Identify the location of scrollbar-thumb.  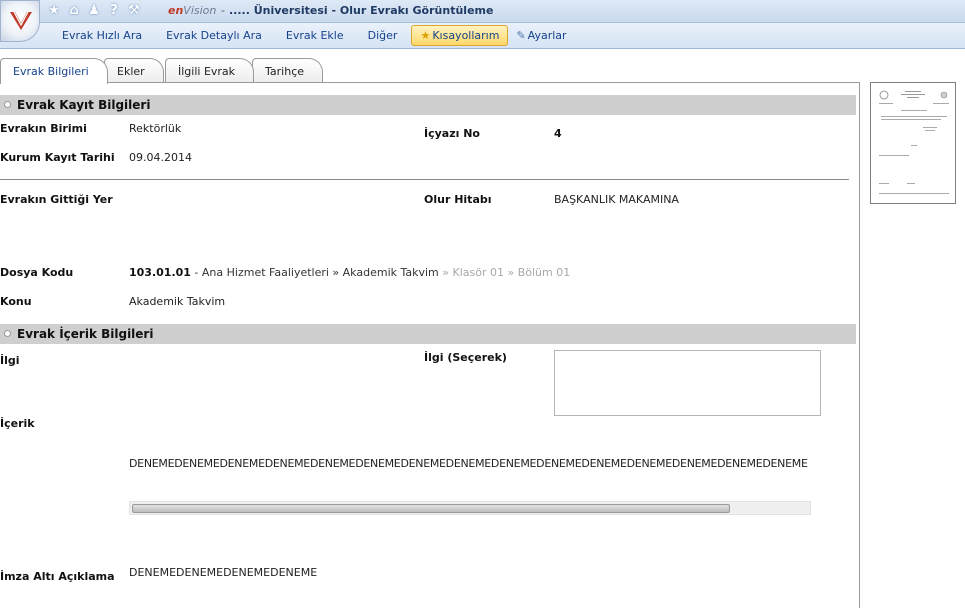
(431, 508).